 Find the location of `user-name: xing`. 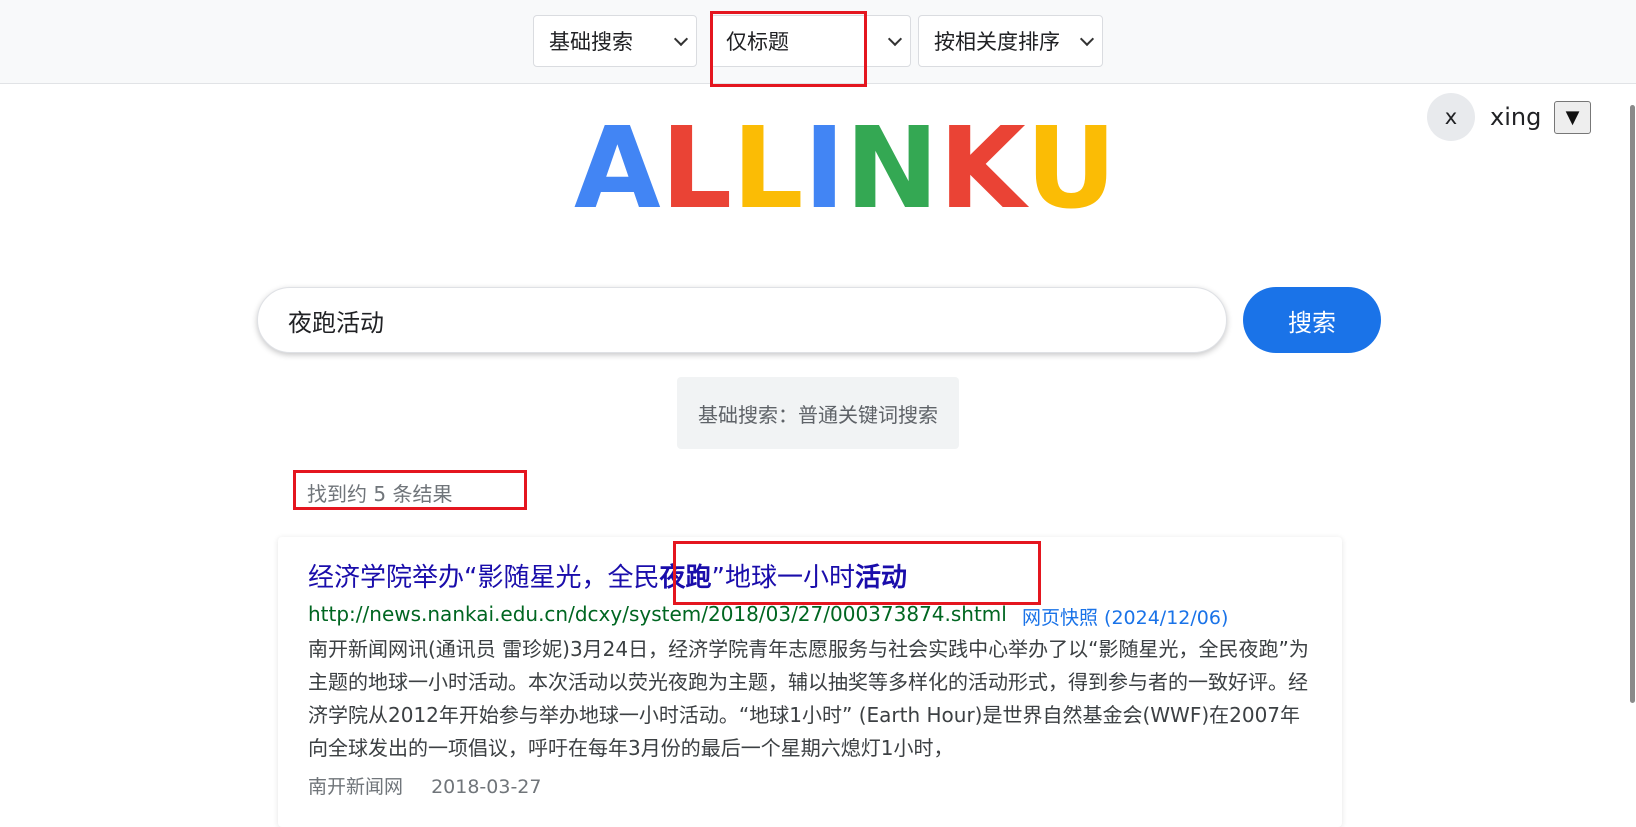

user-name: xing is located at coordinates (1516, 117).